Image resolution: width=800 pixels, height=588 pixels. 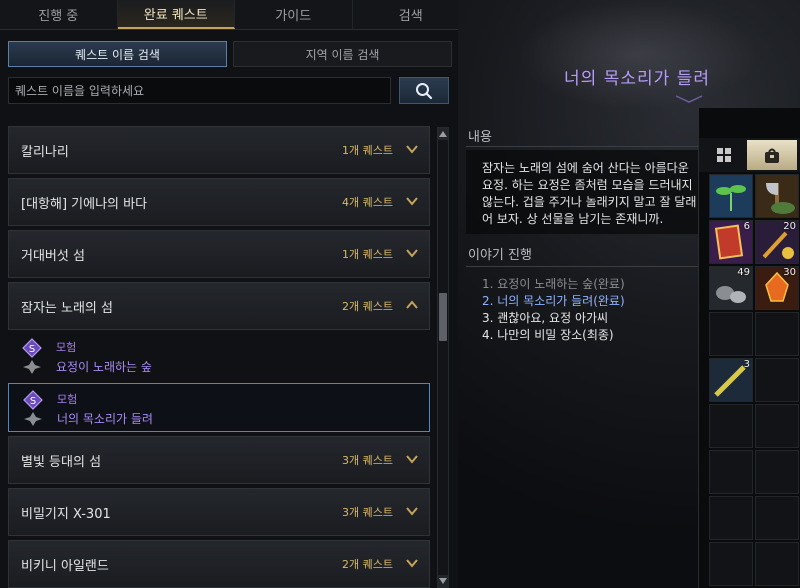 What do you see at coordinates (411, 14) in the screenshot?
I see `tab-search: 검색` at bounding box center [411, 14].